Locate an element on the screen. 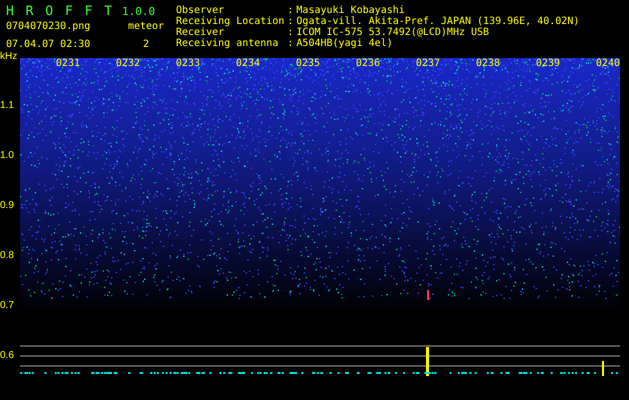 Image resolution: width=629 pixels, height=400 pixels. info-label: Observer is located at coordinates (201, 10).